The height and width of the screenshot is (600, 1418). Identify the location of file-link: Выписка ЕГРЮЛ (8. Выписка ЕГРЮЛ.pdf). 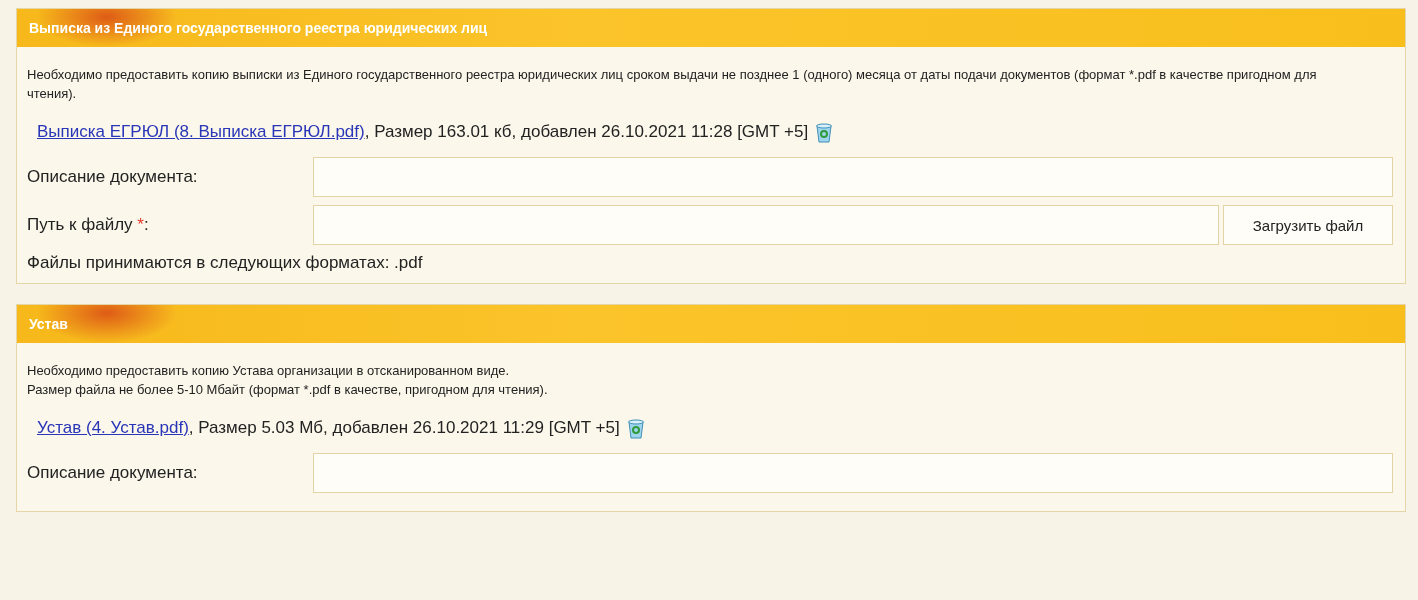
(201, 131).